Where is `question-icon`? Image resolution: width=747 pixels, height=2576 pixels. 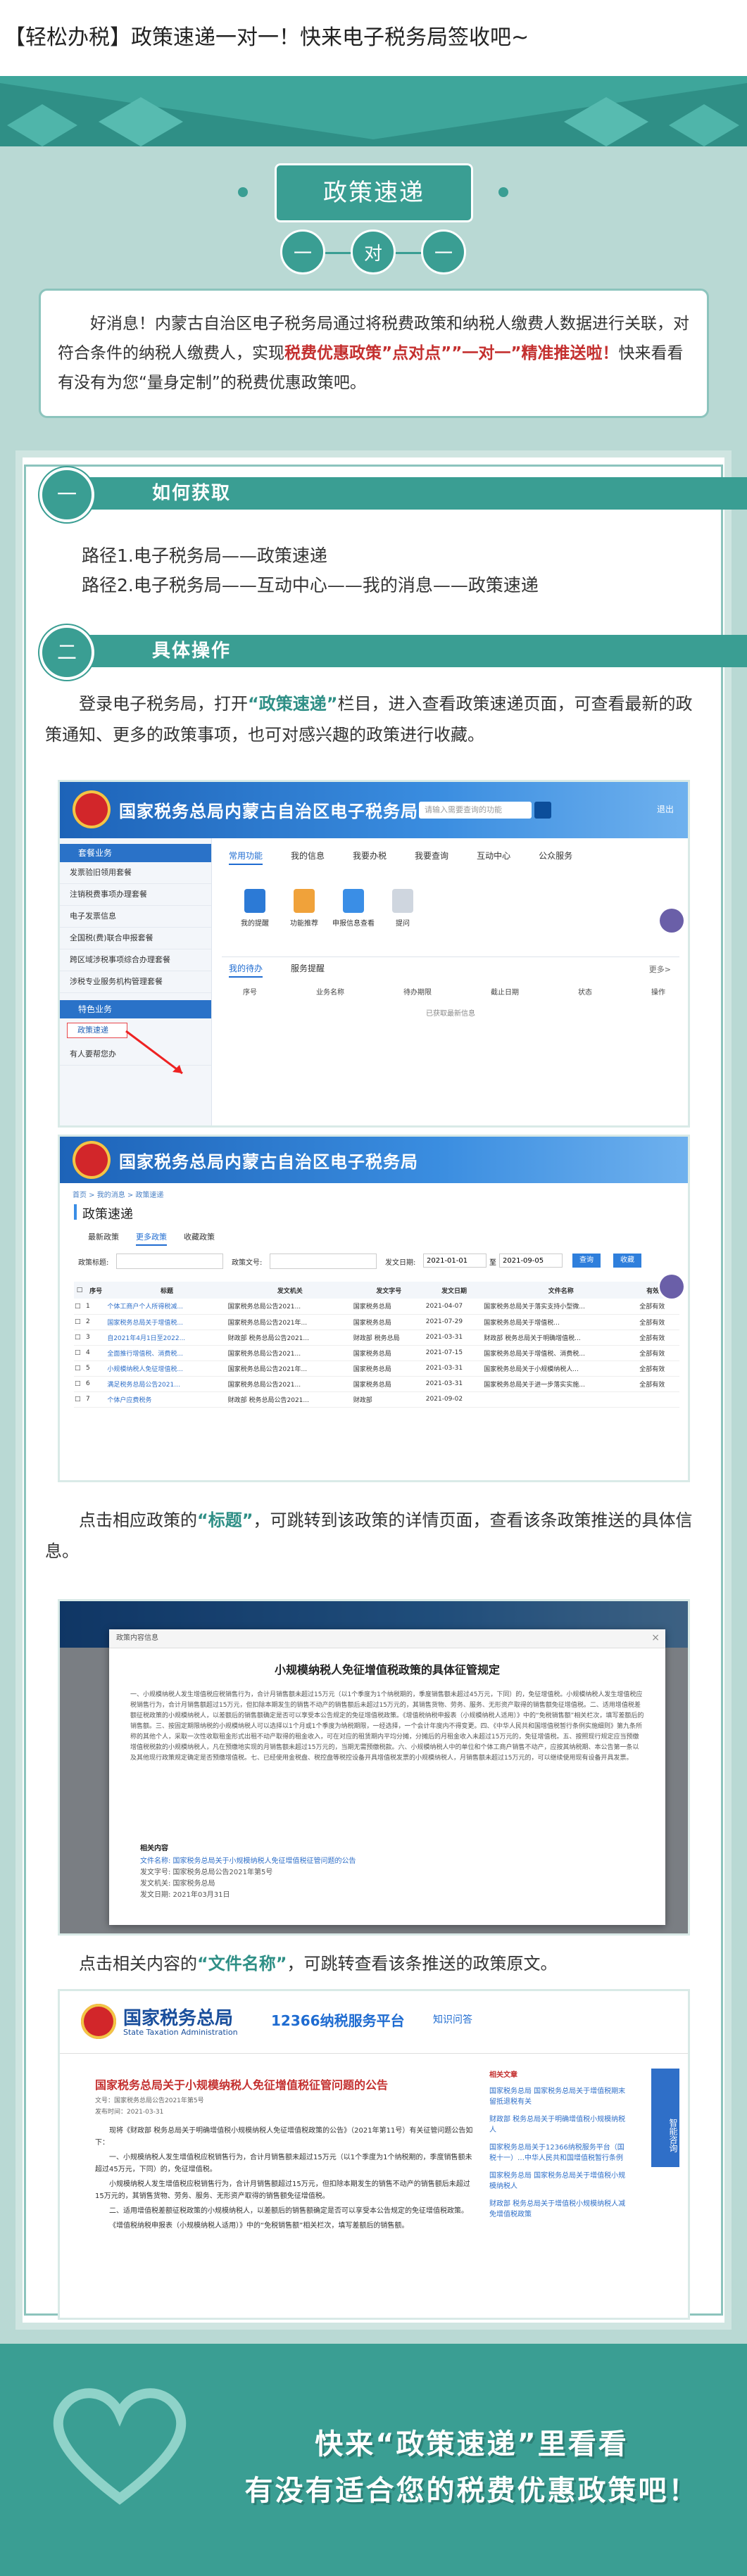 question-icon is located at coordinates (402, 901).